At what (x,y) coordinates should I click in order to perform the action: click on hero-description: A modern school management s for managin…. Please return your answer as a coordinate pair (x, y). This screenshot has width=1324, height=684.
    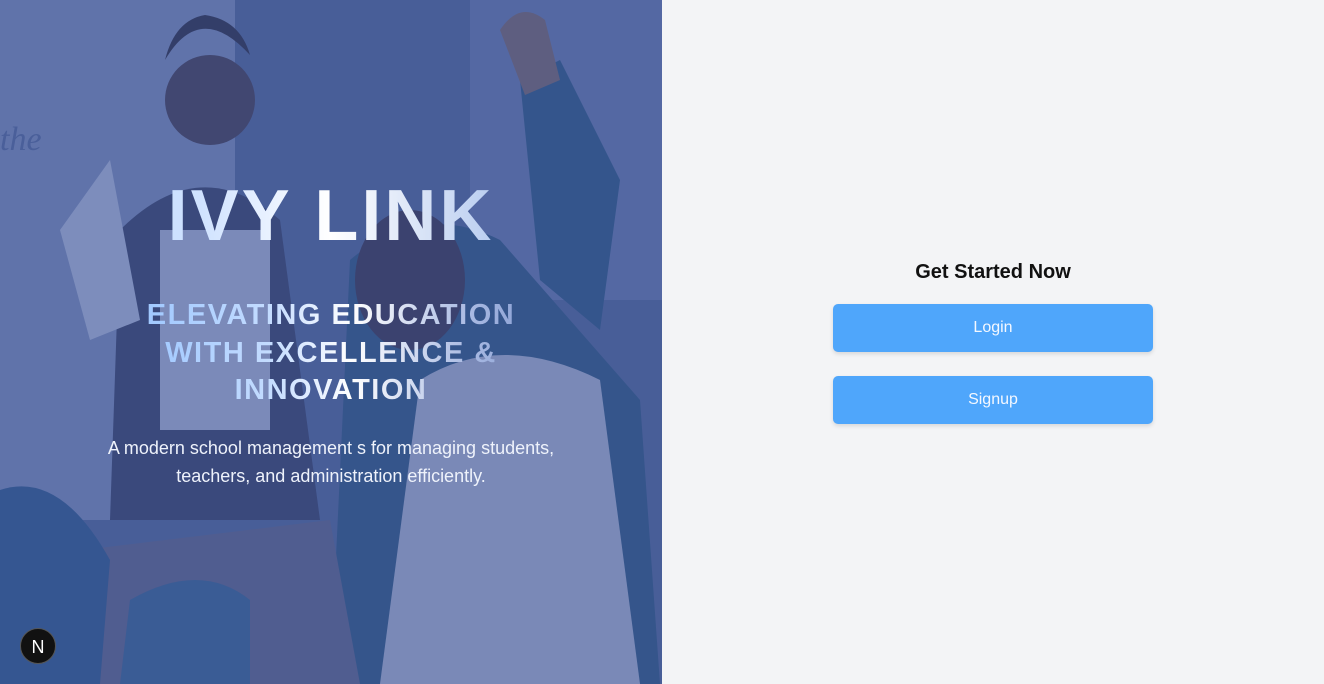
    Looking at the image, I should click on (331, 462).